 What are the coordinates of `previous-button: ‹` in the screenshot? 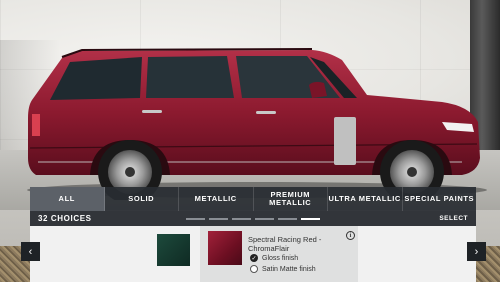 It's located at (30, 251).